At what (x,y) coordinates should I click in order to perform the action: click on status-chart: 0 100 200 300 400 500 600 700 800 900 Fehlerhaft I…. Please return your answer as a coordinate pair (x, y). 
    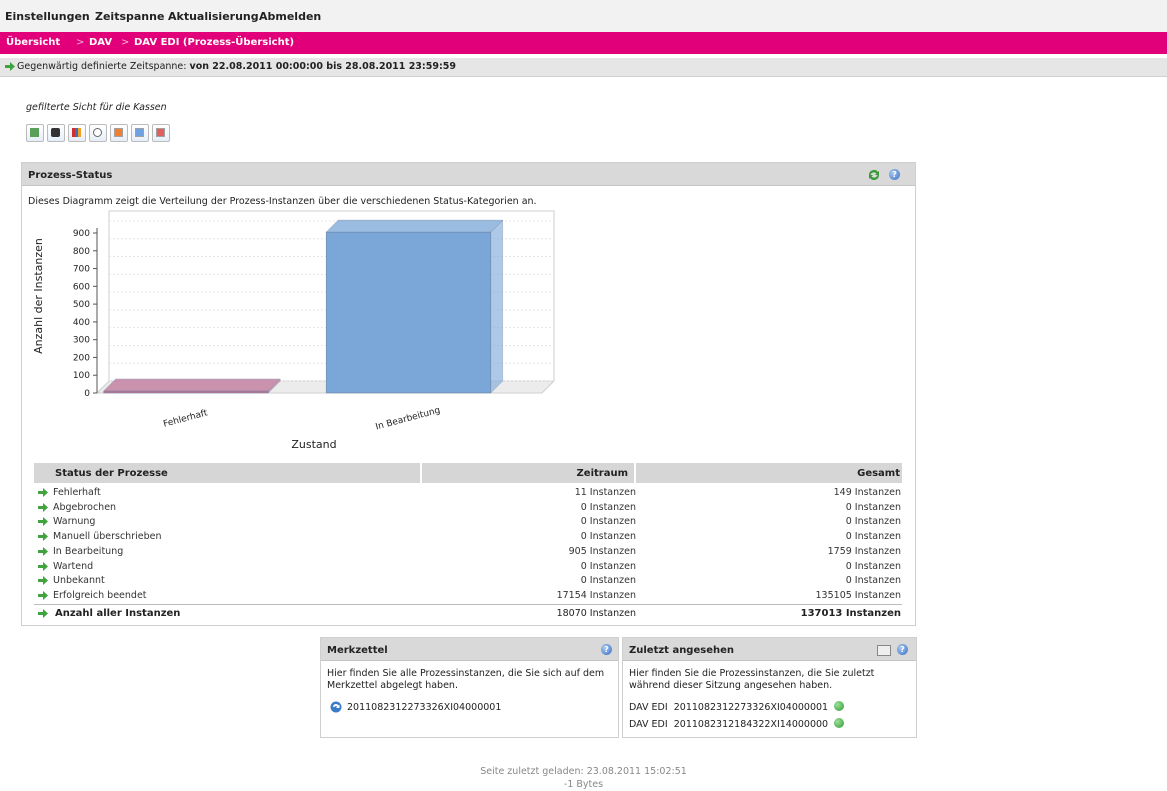
    Looking at the image, I should click on (294, 330).